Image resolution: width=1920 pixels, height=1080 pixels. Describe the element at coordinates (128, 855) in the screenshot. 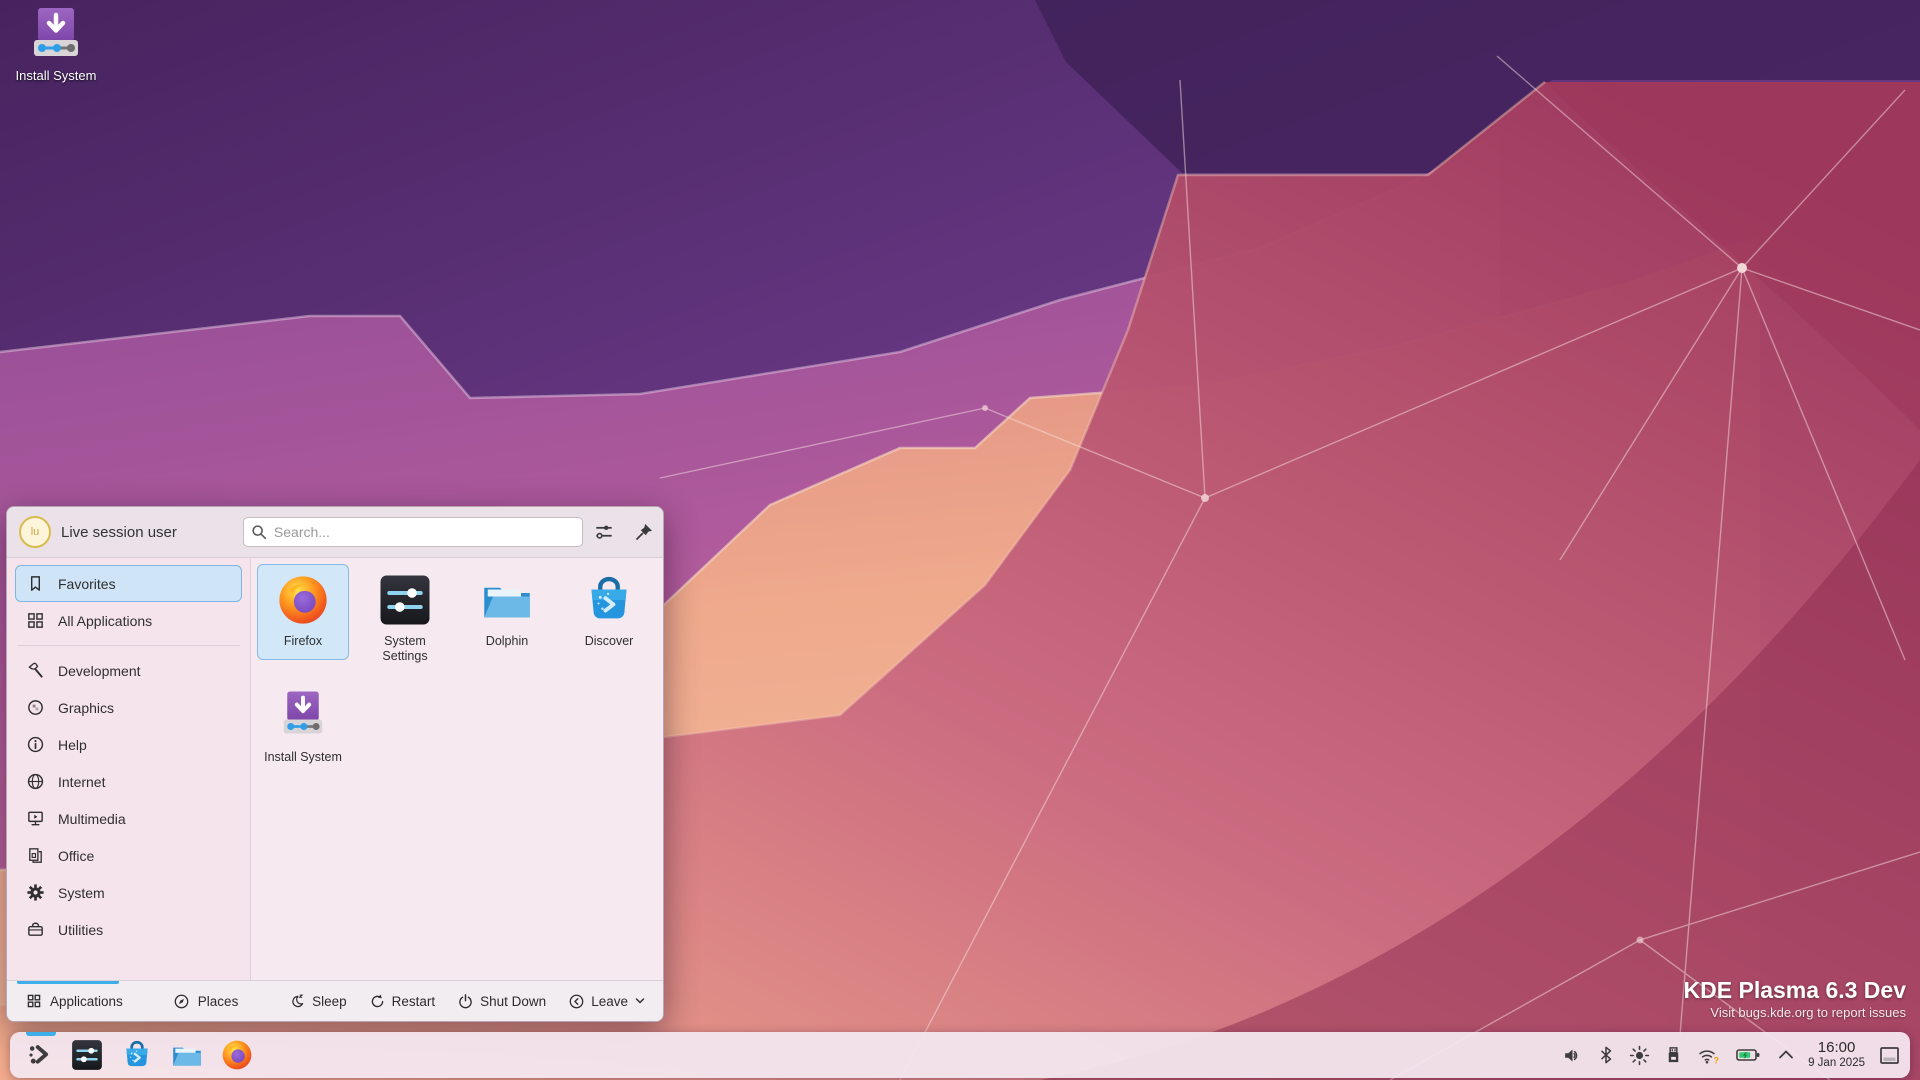

I see `sidebar-item-office: Office` at that location.